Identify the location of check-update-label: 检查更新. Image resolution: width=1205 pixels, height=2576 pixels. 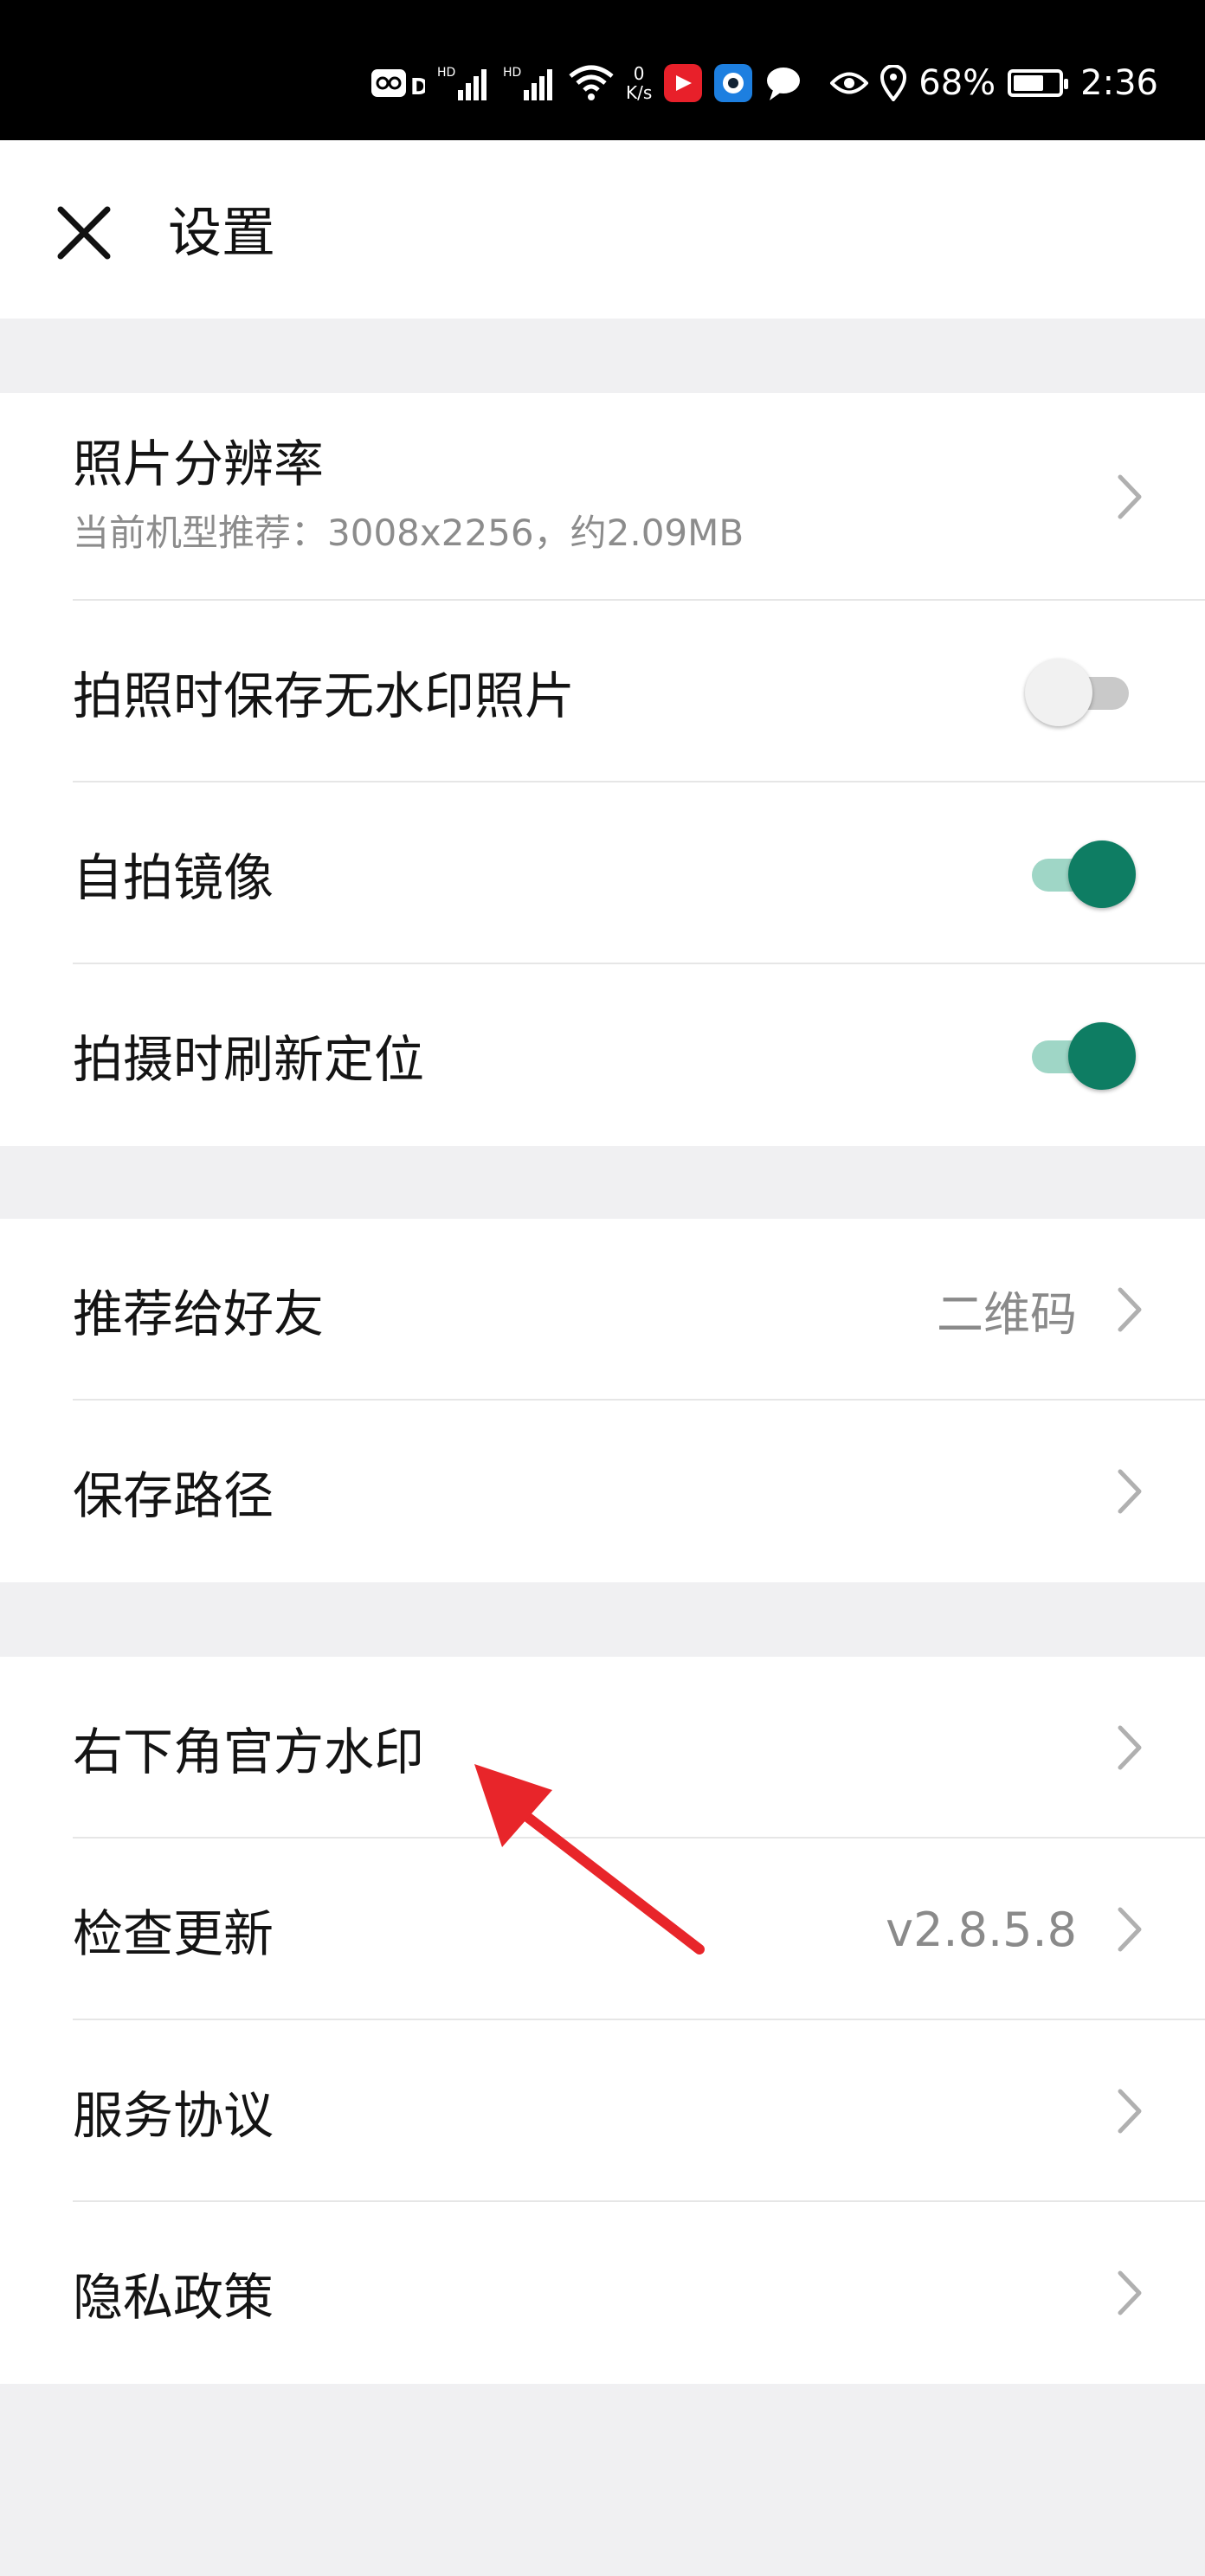
(173, 1933).